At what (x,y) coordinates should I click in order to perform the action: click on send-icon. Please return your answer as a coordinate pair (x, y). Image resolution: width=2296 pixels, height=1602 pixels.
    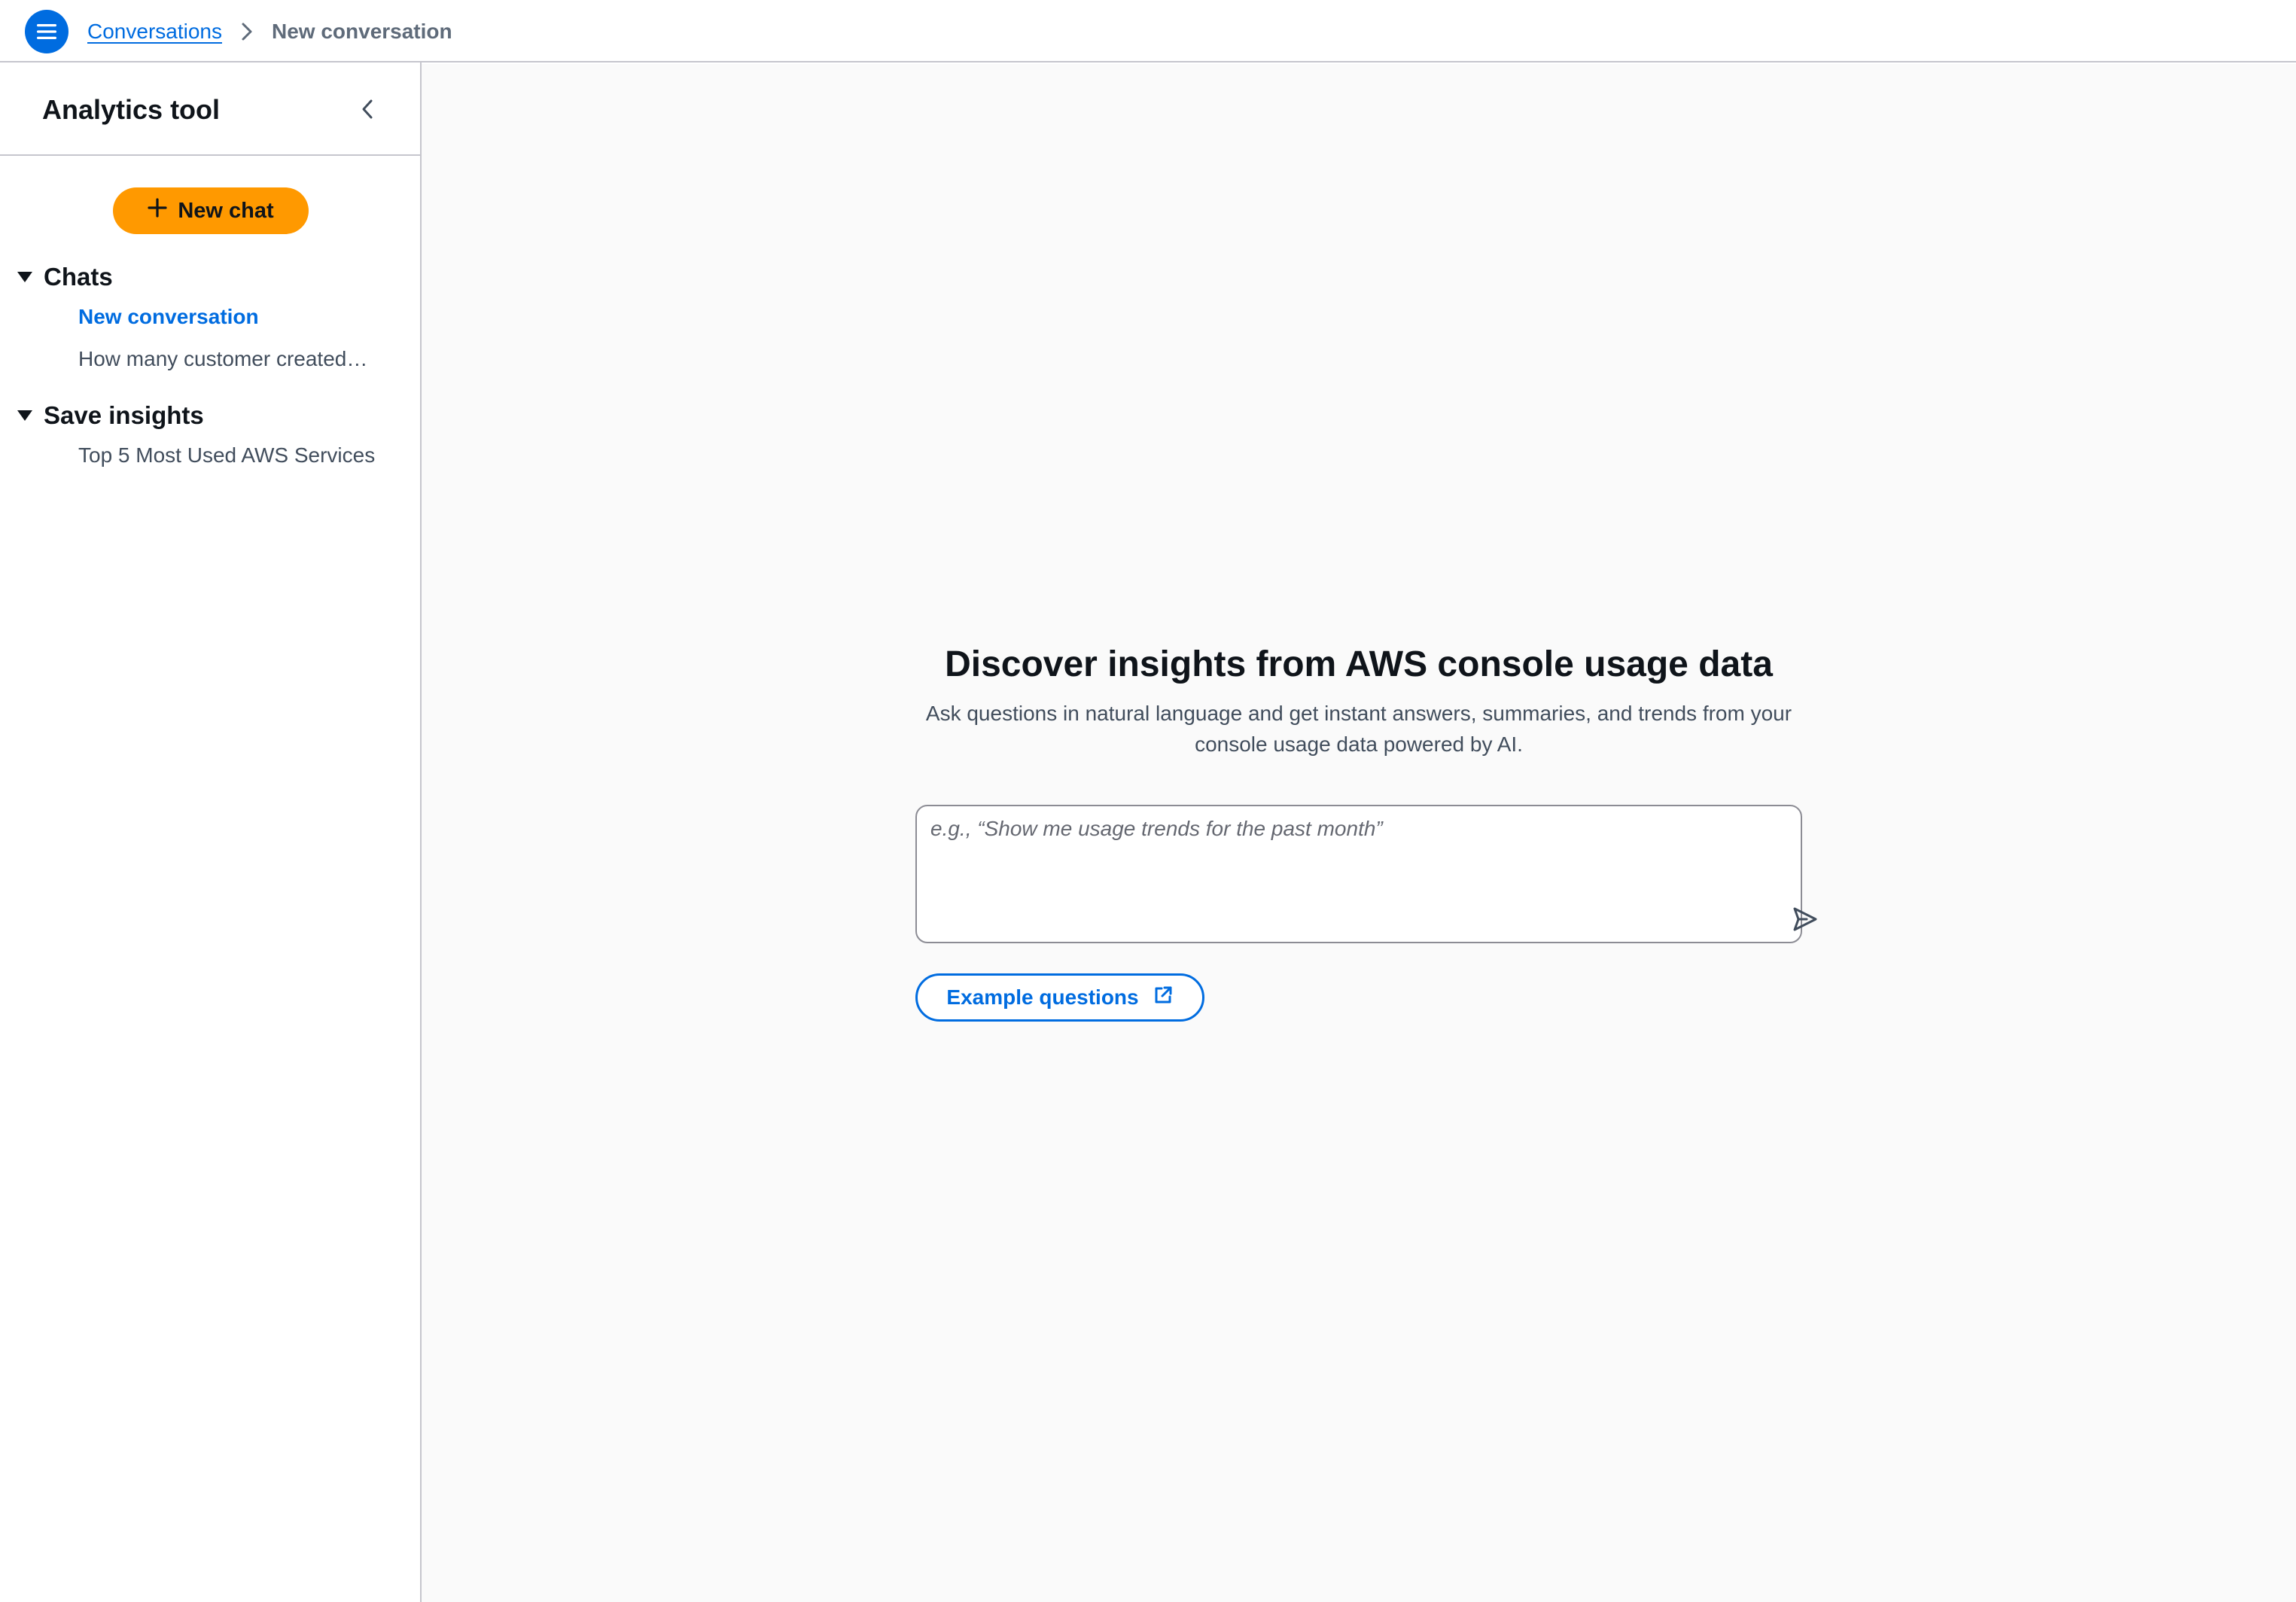
    Looking at the image, I should click on (1805, 919).